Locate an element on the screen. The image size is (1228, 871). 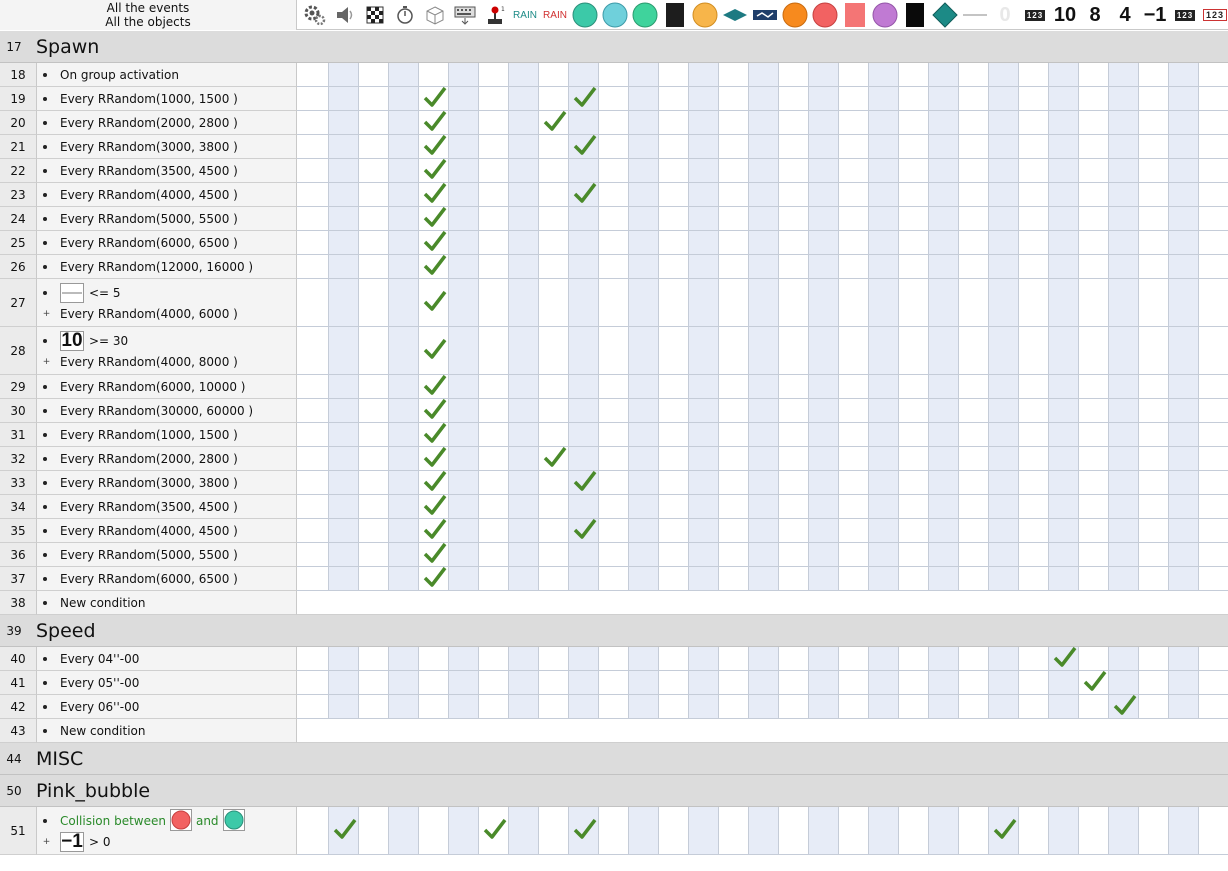
stopwatch-icon is located at coordinates (405, 15).